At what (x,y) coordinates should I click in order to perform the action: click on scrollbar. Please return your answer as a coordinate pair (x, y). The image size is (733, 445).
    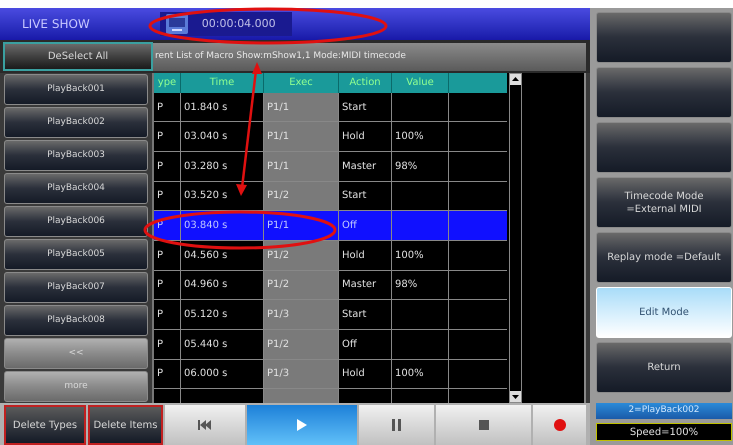
    Looking at the image, I should click on (515, 238).